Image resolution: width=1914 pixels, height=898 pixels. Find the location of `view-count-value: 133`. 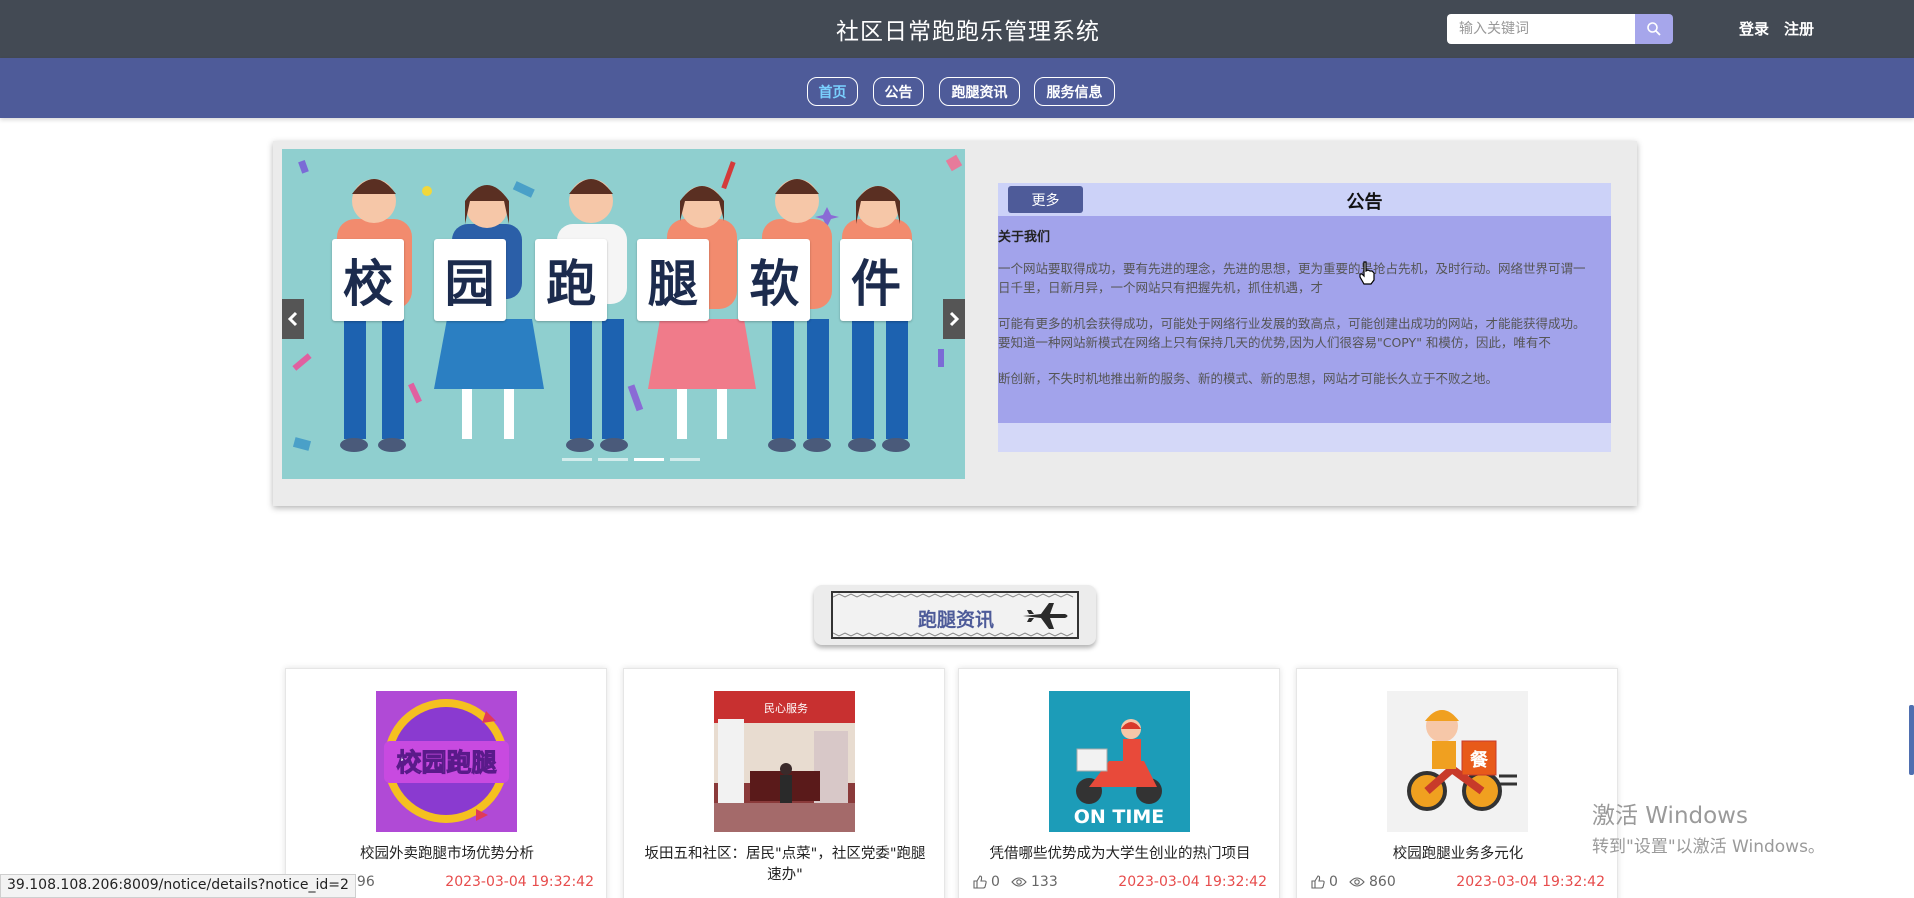

view-count-value: 133 is located at coordinates (1044, 882).